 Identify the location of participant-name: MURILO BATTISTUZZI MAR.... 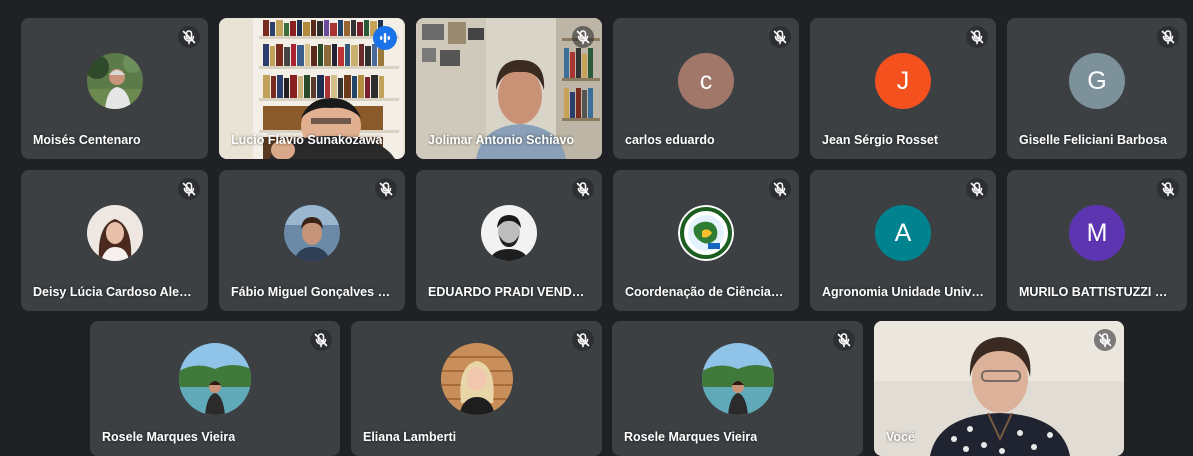
(1097, 292).